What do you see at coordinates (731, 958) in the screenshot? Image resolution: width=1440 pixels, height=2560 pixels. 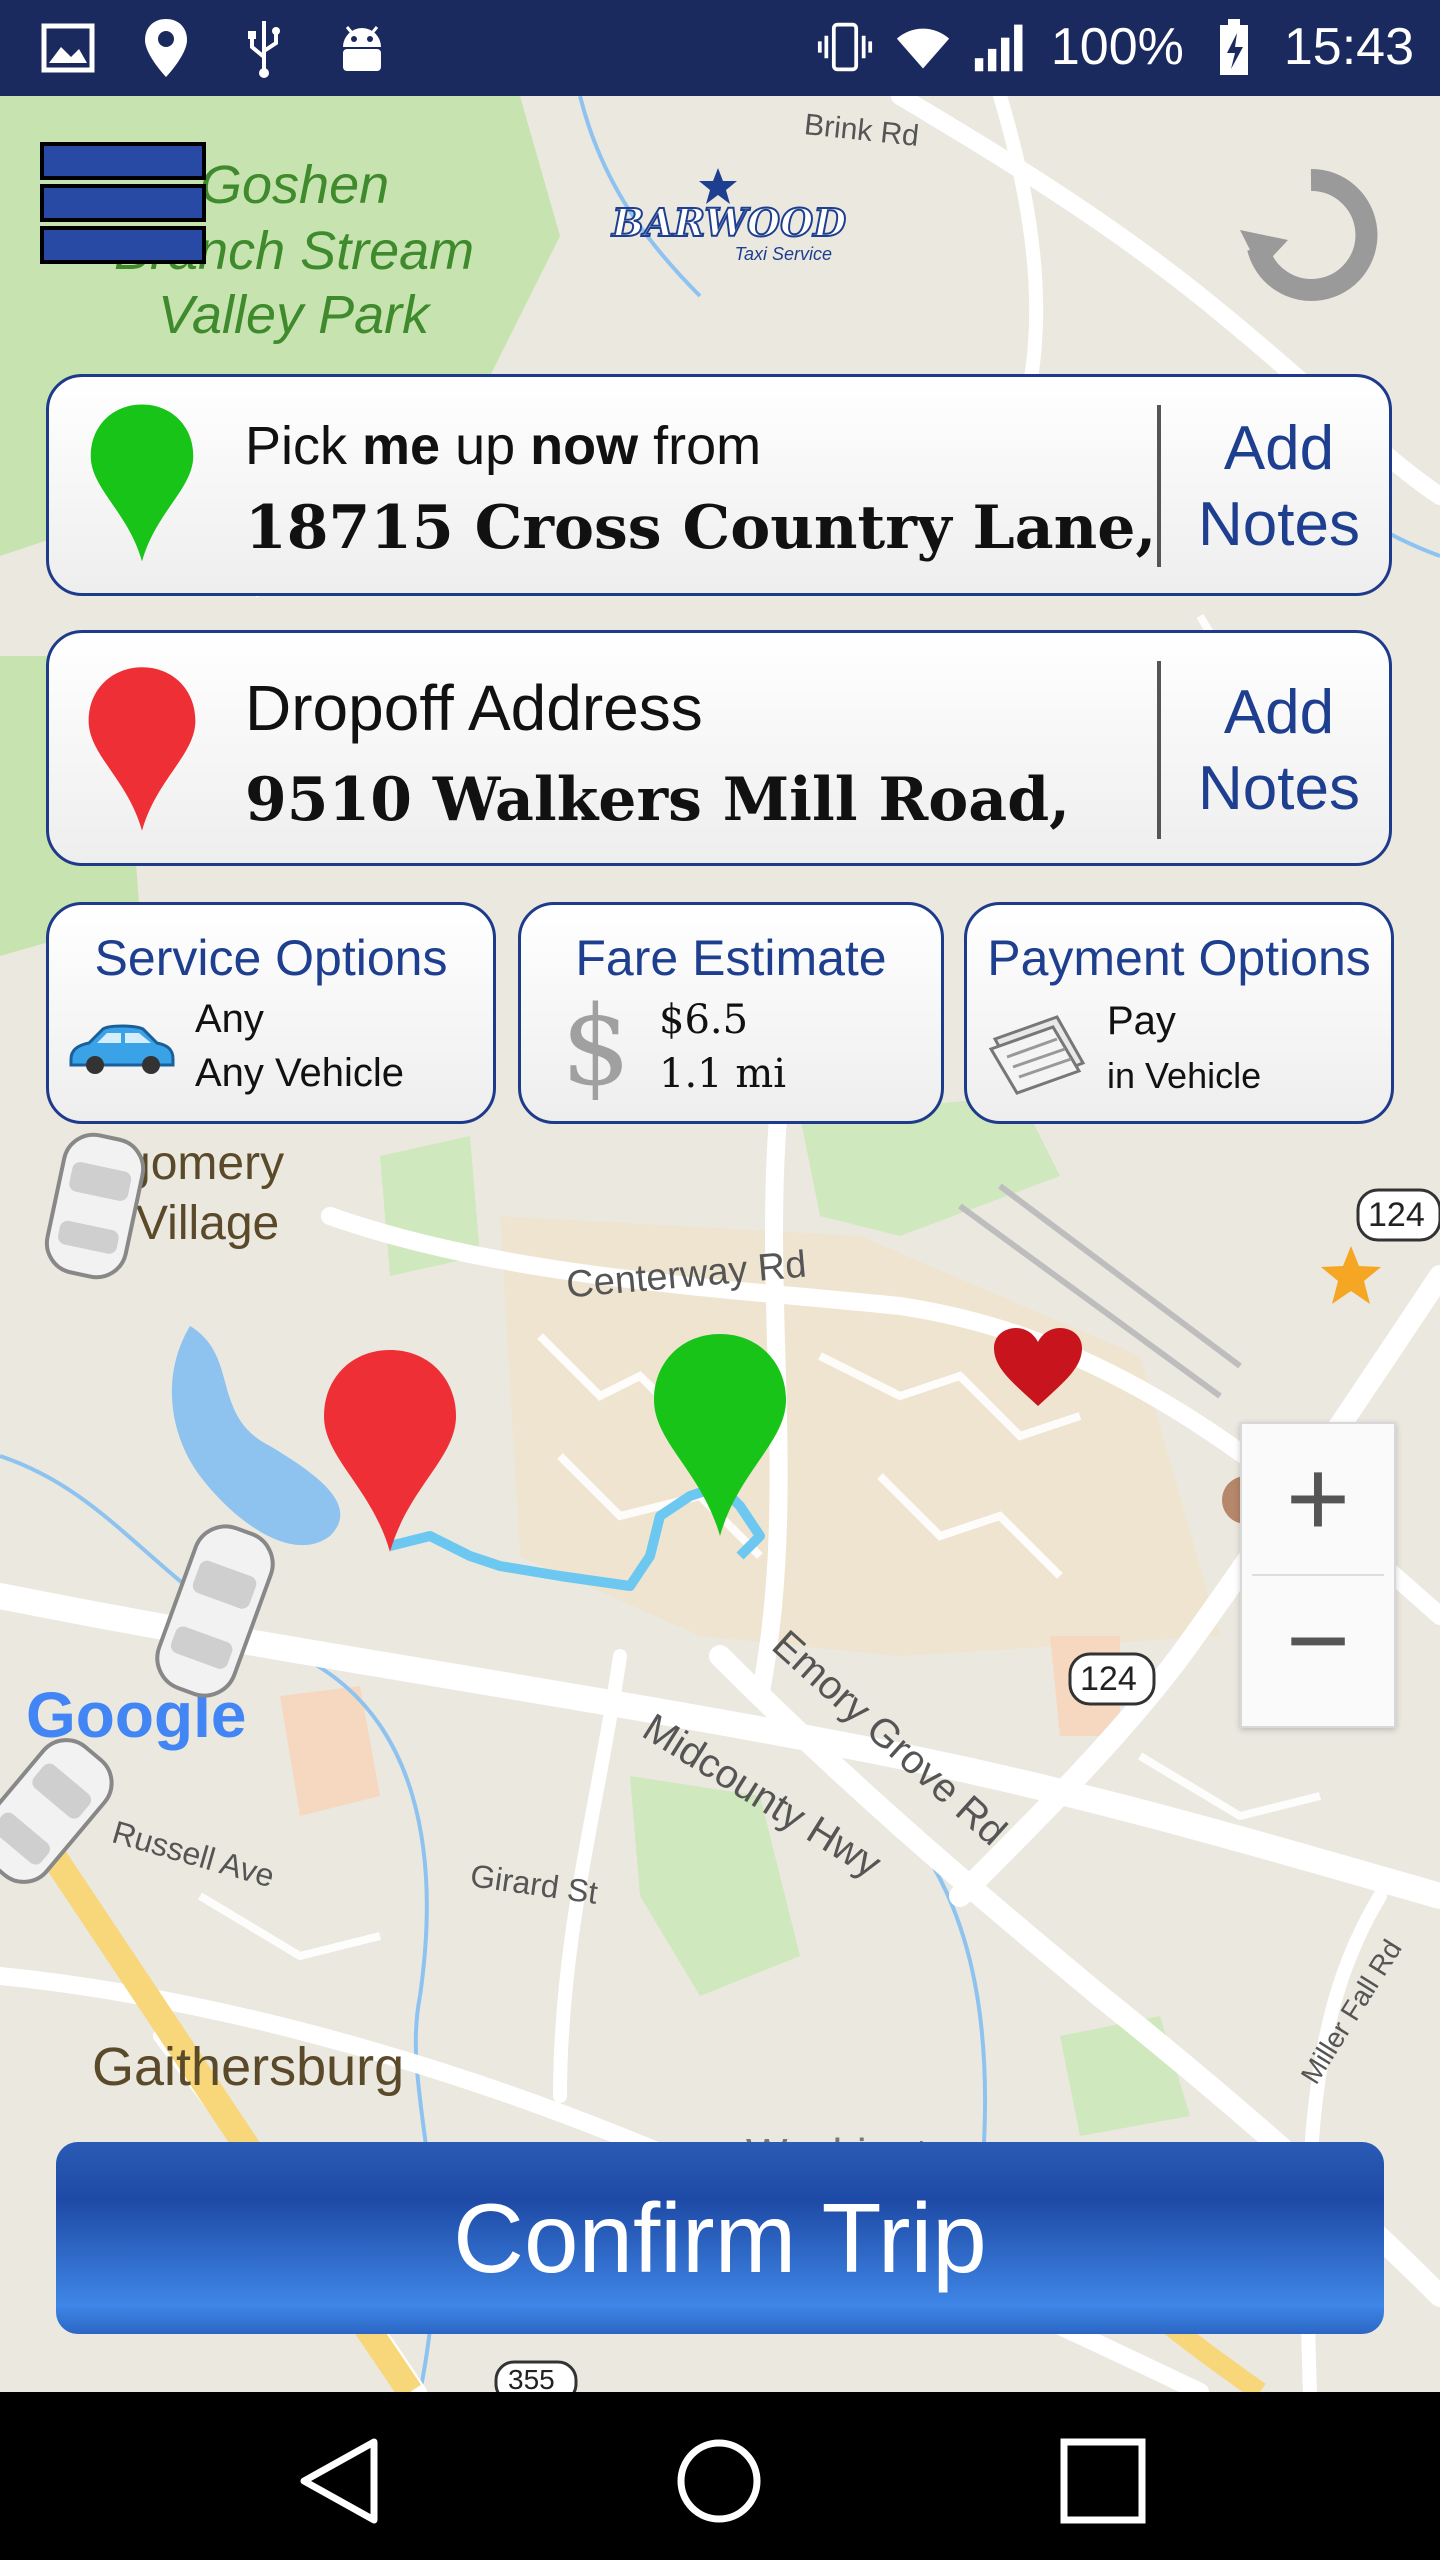 I see `fare-estimate-title: Fare Estimate` at bounding box center [731, 958].